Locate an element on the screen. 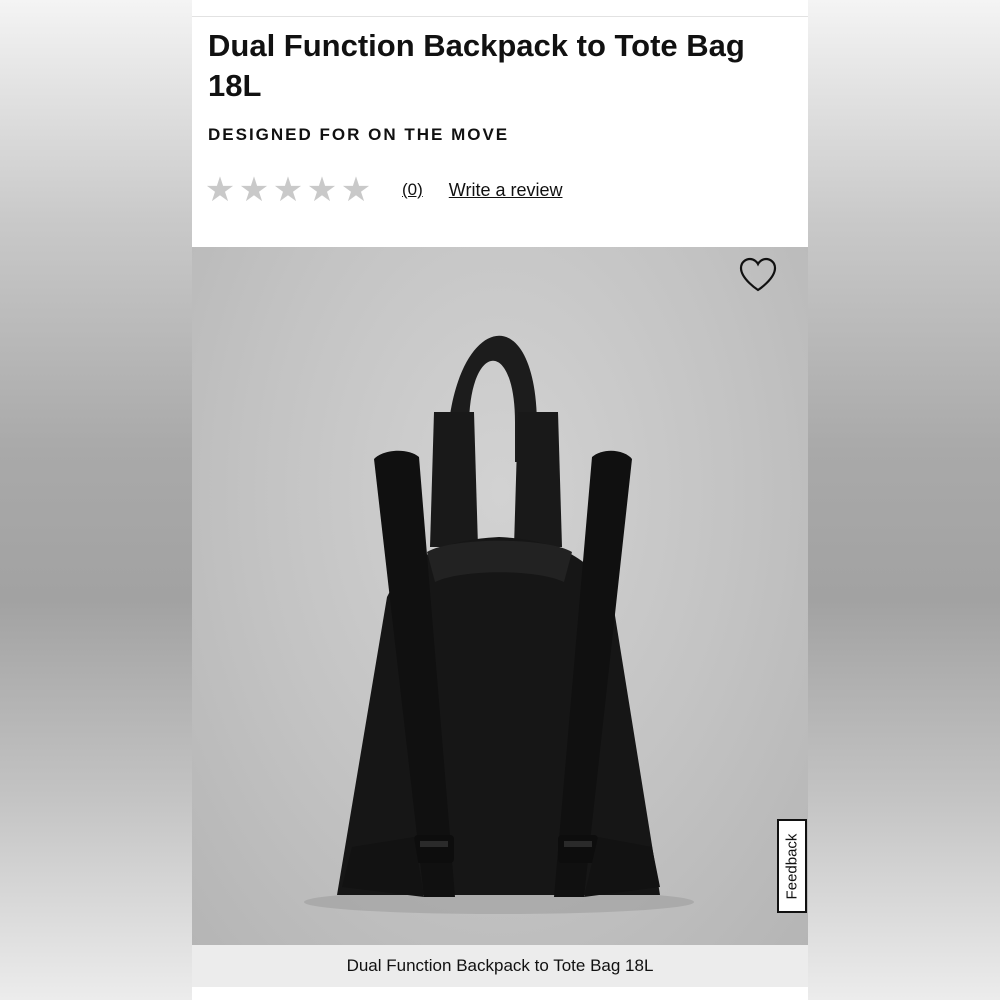 Image resolution: width=1000 pixels, height=1000 pixels. review-count-link: (0) is located at coordinates (412, 190).